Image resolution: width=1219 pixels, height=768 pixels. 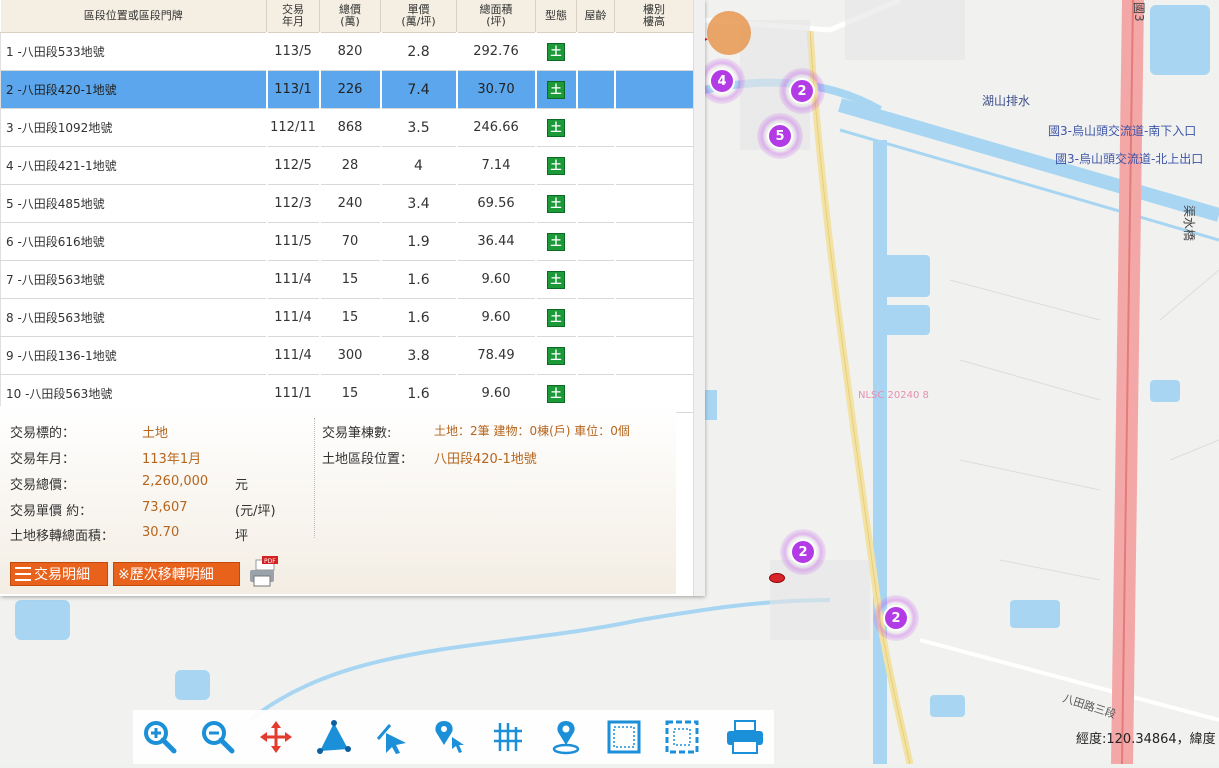 I want to click on detail-target-label: 交易標的：, so click(x=43, y=433).